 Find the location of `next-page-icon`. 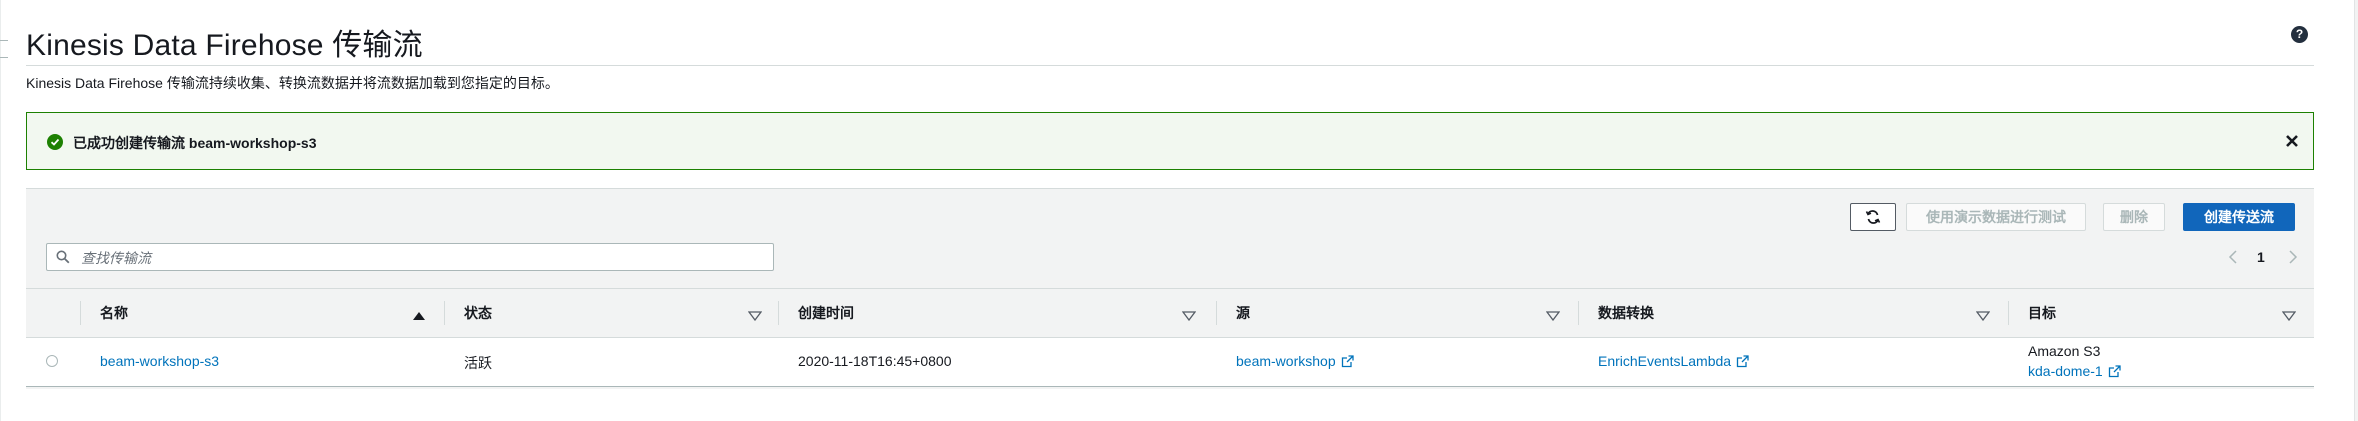

next-page-icon is located at coordinates (2293, 257).